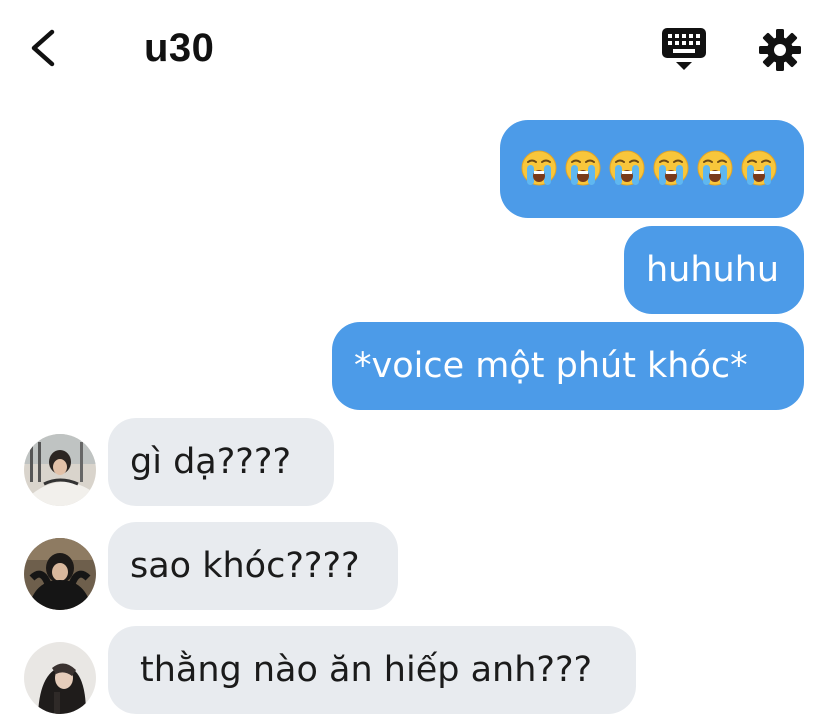 The width and height of the screenshot is (828, 728). I want to click on outgoing-message-bubble: *voice một phút khóc*, so click(568, 366).